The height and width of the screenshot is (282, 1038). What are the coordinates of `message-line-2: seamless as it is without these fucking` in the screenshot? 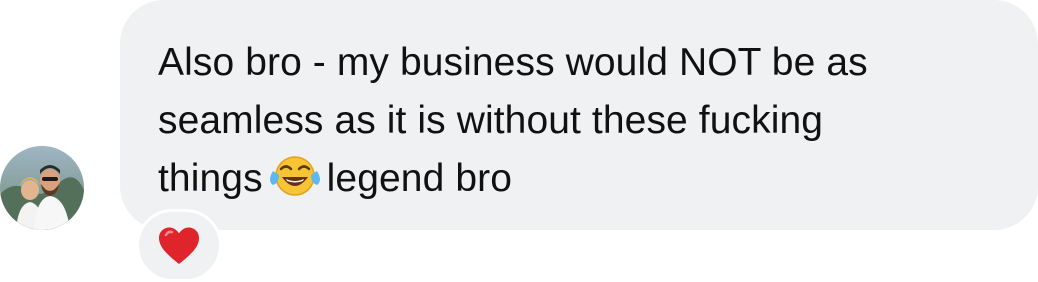 It's located at (491, 120).